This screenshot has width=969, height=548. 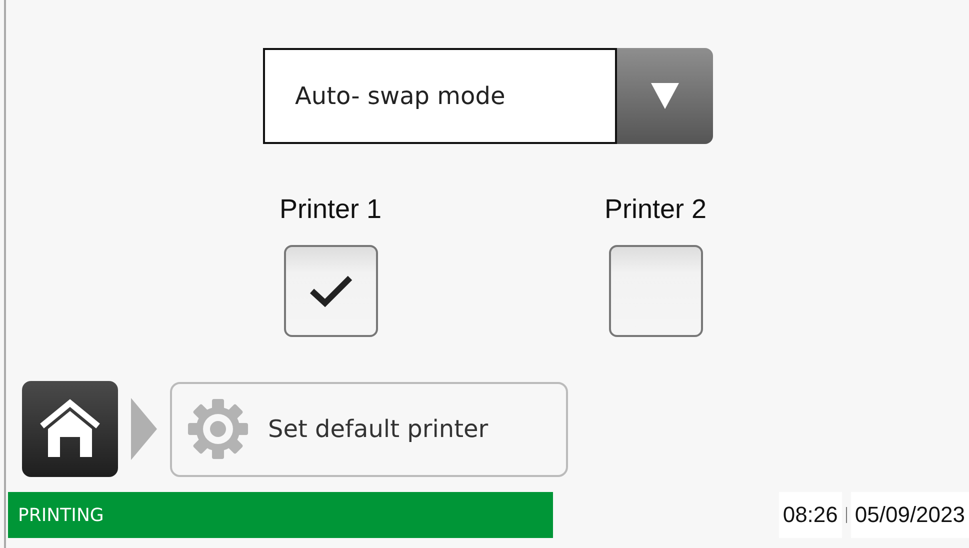 I want to click on caret-icon, so click(x=665, y=96).